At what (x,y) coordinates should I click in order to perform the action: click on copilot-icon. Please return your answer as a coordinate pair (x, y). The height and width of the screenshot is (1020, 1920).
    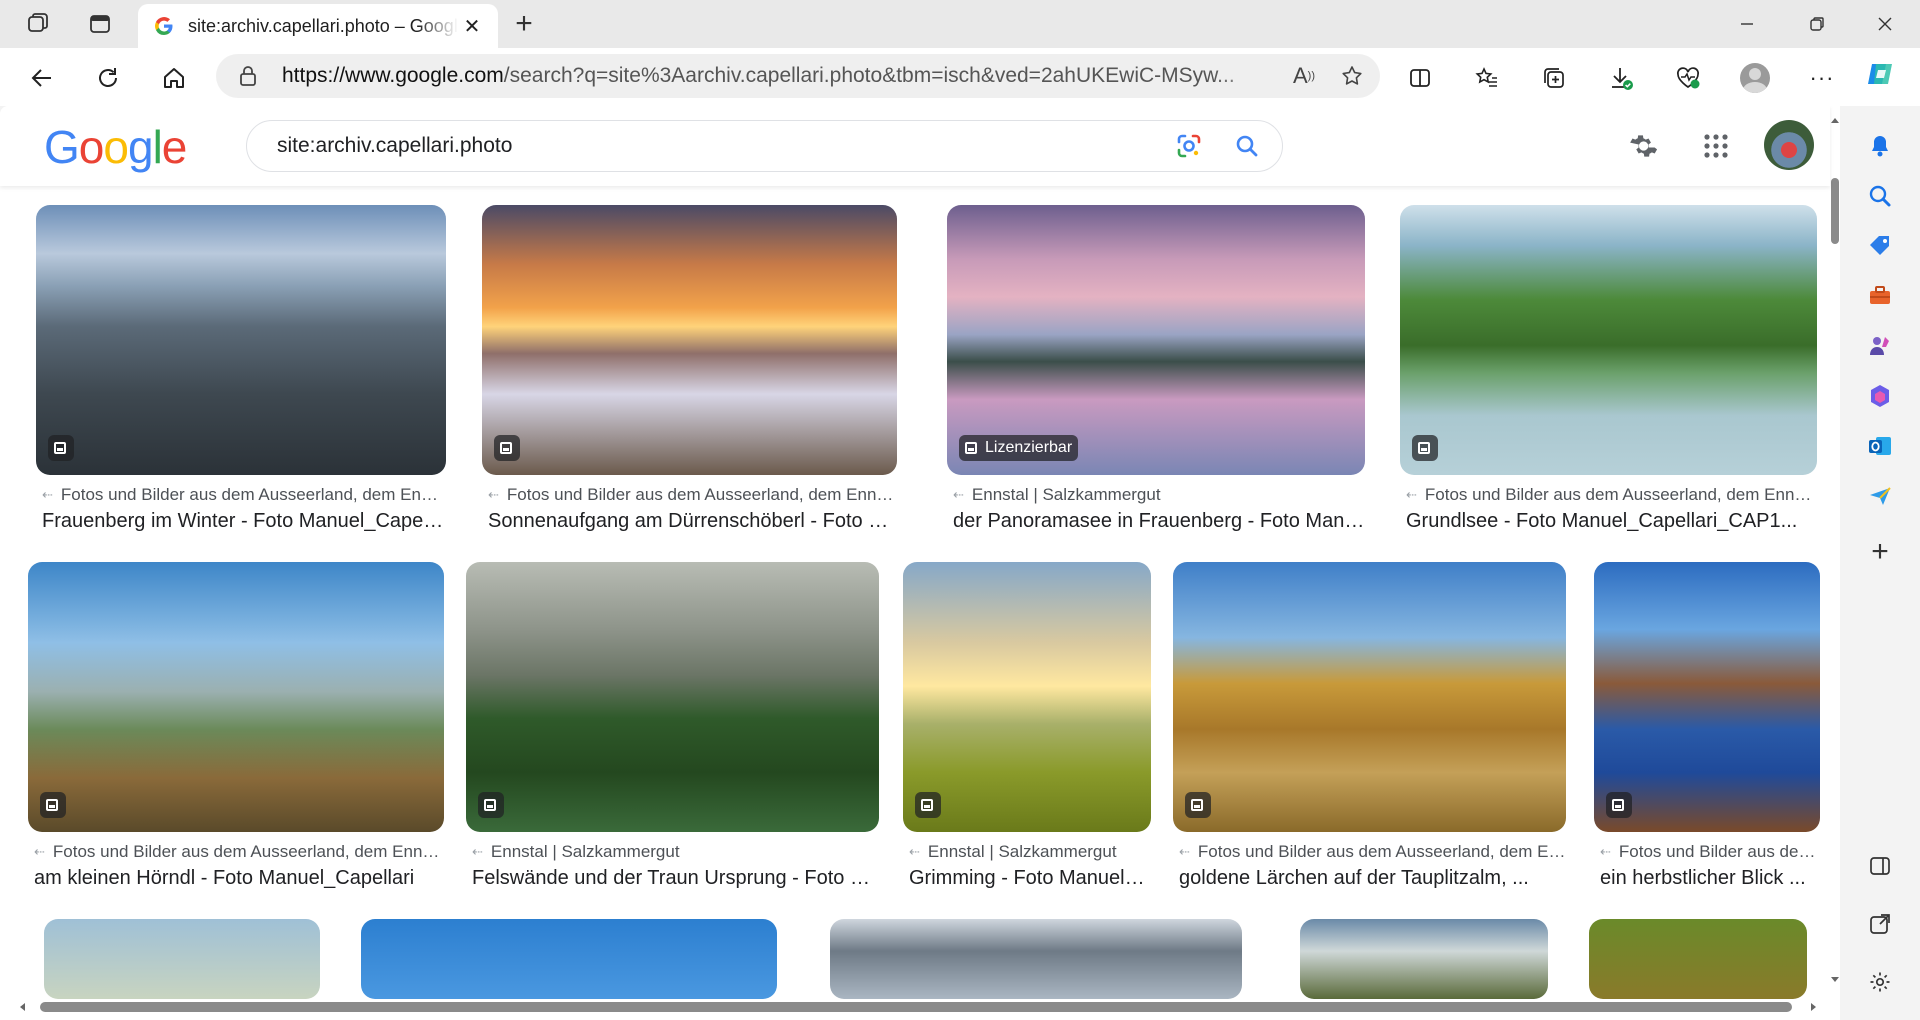
    Looking at the image, I should click on (1880, 74).